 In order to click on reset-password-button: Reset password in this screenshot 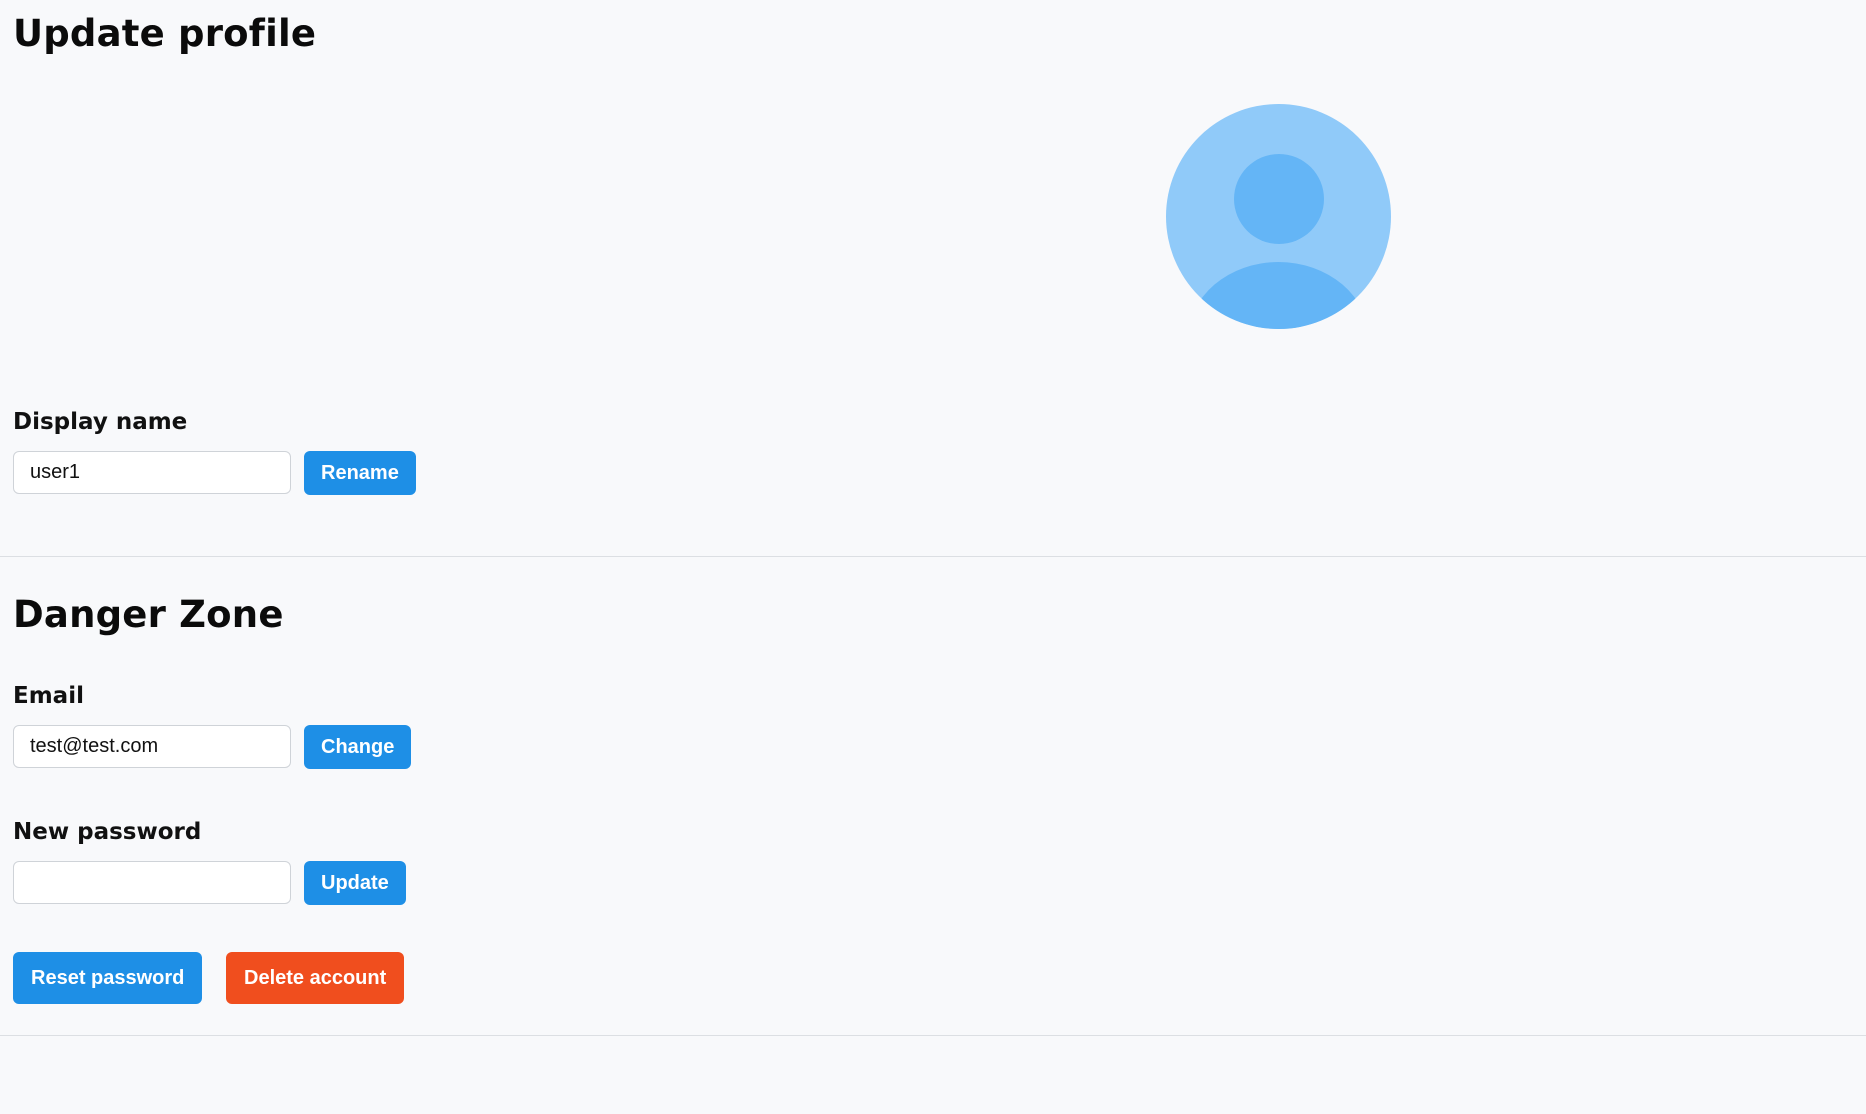, I will do `click(108, 978)`.